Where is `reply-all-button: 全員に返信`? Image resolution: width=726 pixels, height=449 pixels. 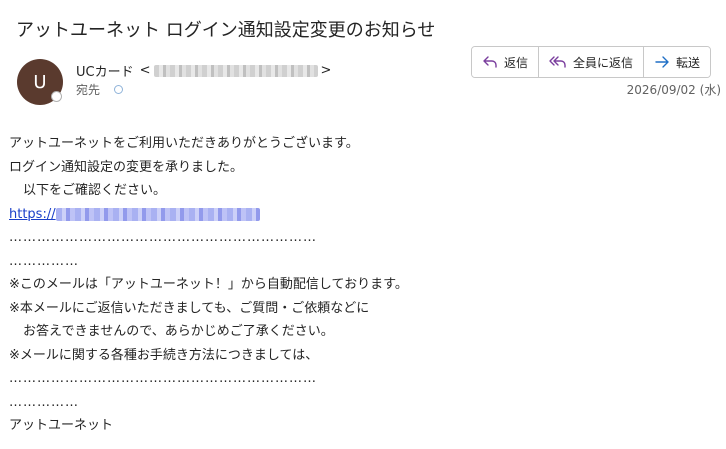 reply-all-button: 全員に返信 is located at coordinates (591, 62).